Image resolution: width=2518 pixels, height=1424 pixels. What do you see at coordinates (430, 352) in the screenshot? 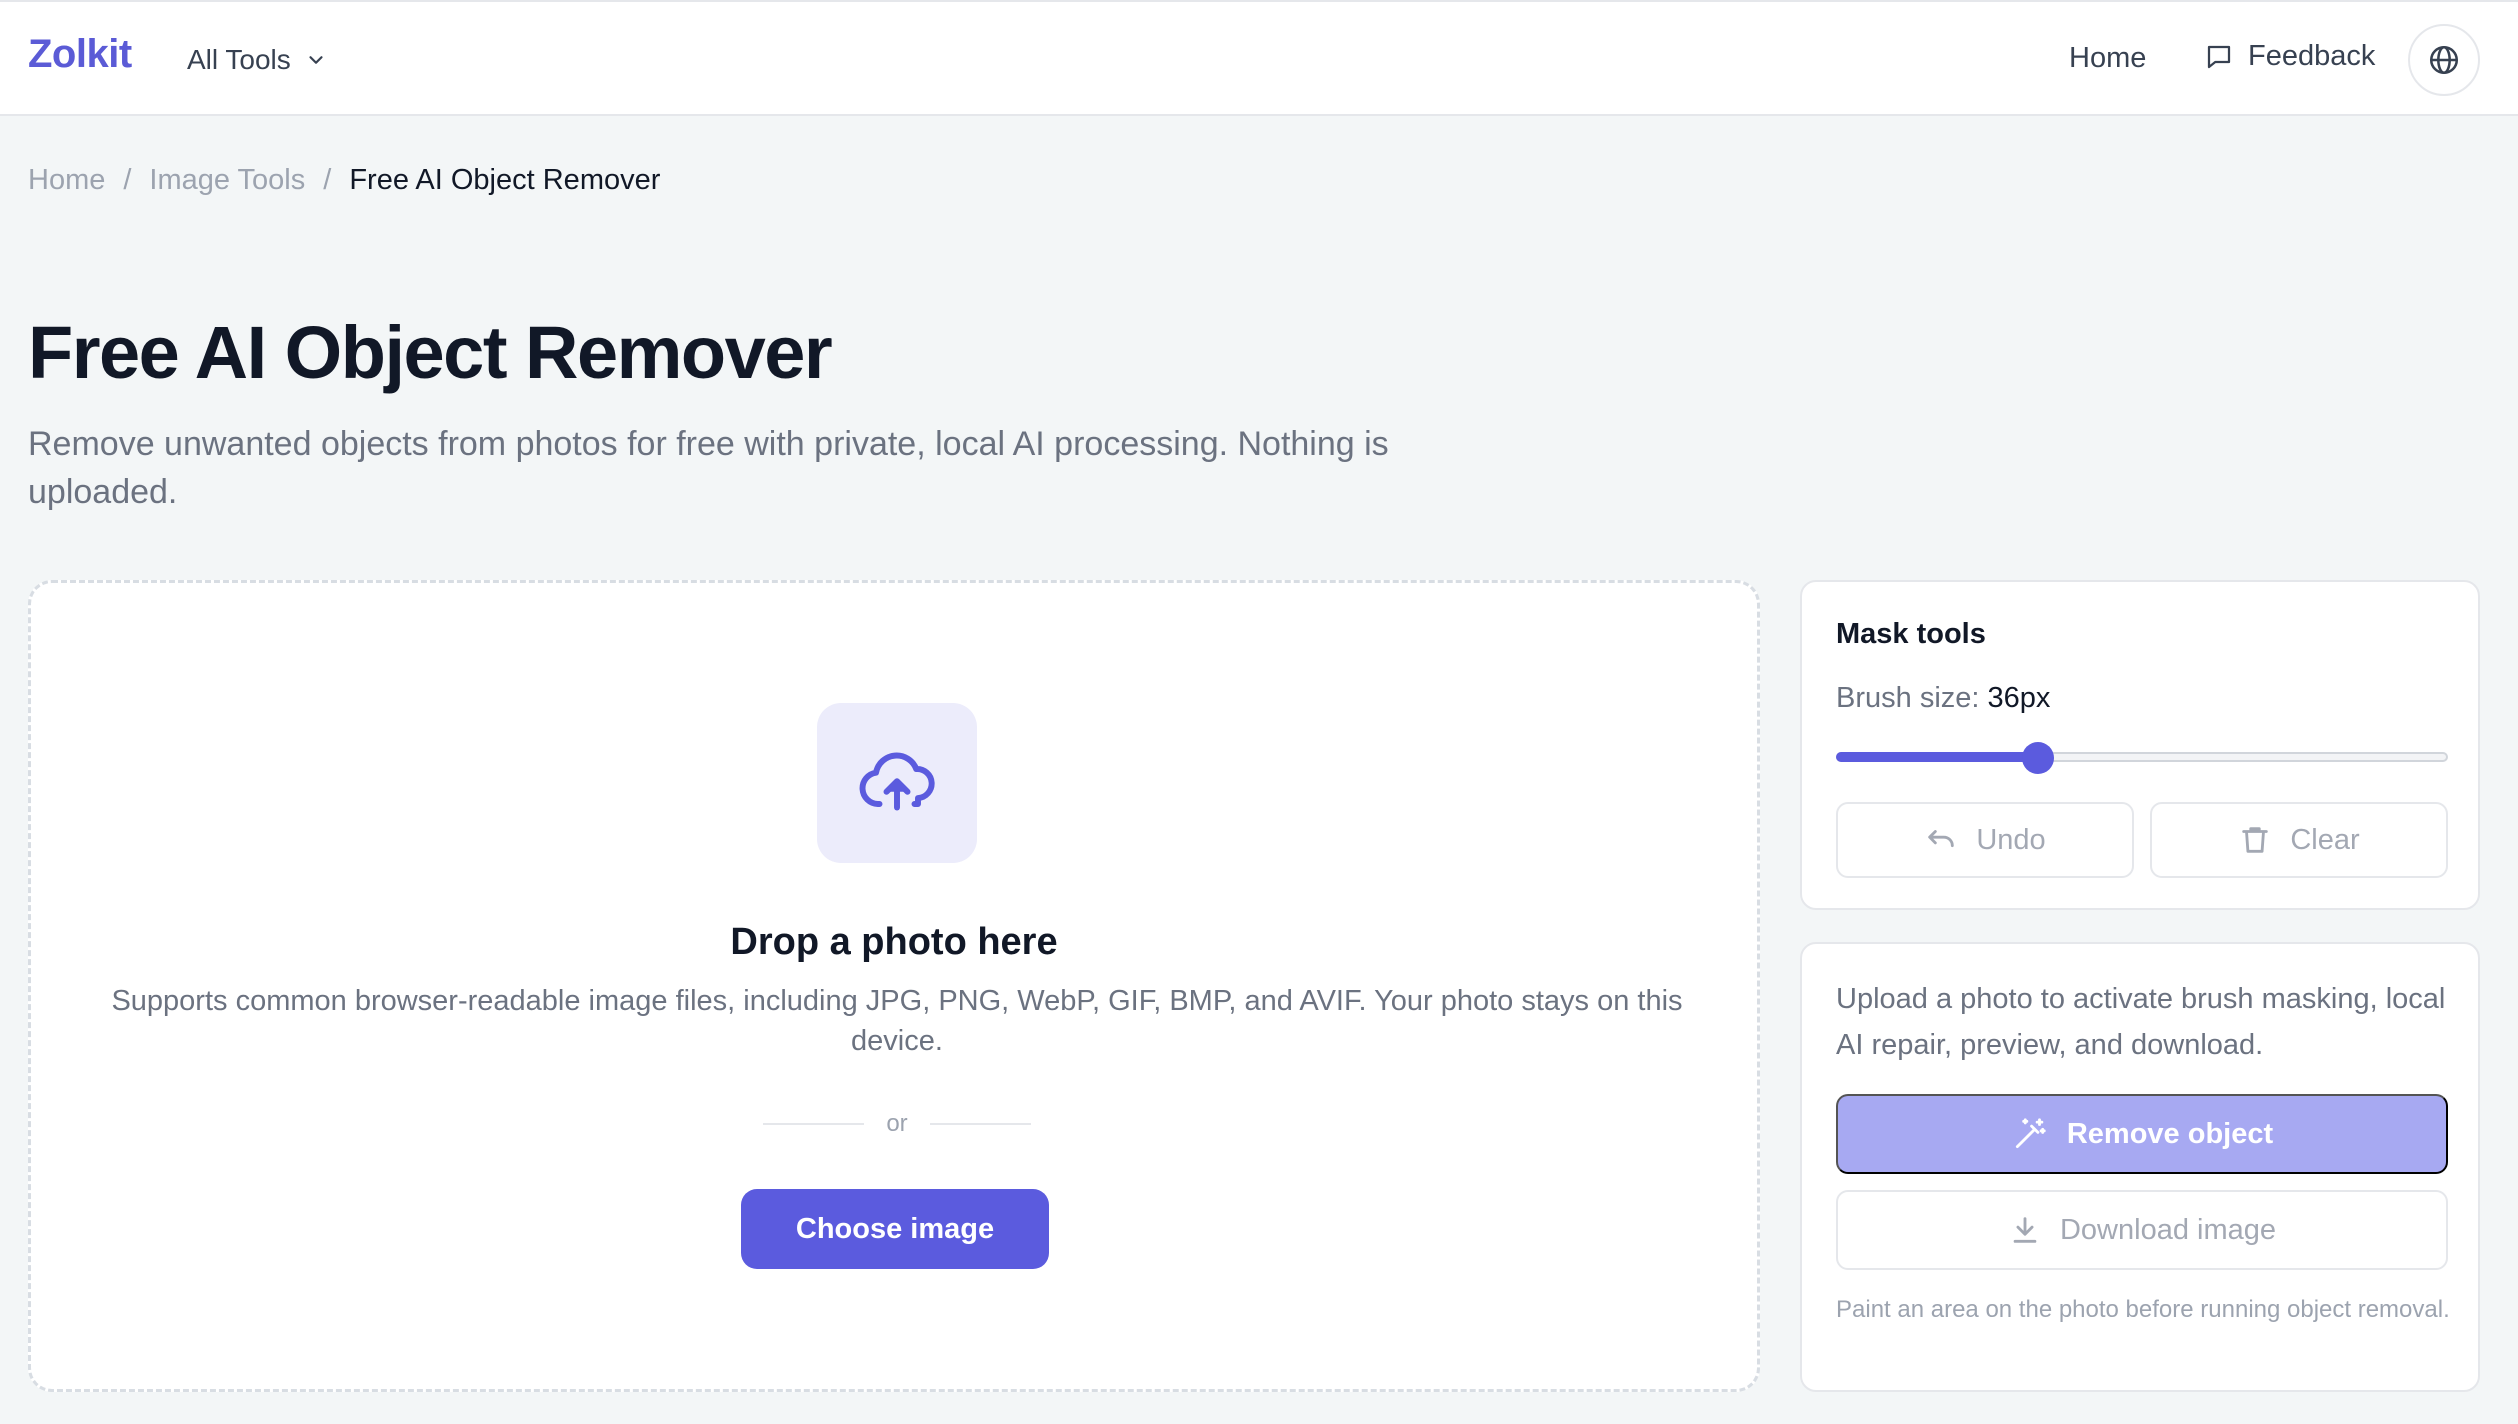
I see `page-title: Free AI Object Remover` at bounding box center [430, 352].